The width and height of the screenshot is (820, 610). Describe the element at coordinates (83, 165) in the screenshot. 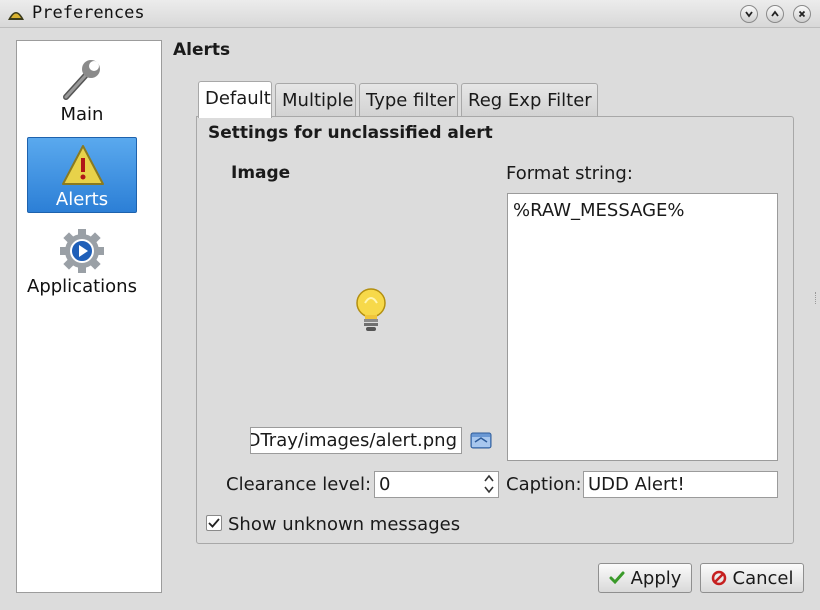

I see `warning-icon` at that location.